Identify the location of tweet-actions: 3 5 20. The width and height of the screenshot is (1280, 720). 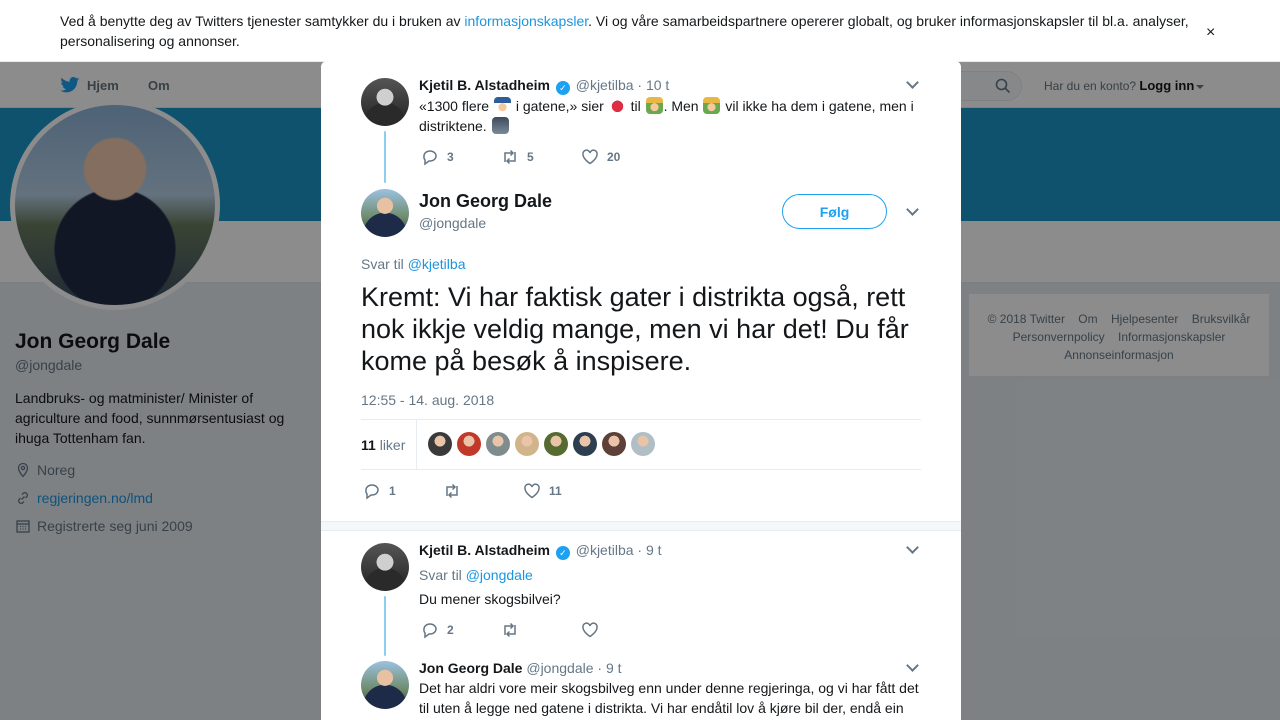
(541, 157).